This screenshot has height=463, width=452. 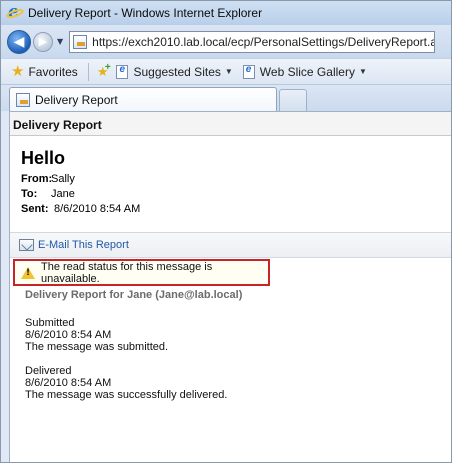 I want to click on recent-pages-dropdown-icon: ▼, so click(x=60, y=41).